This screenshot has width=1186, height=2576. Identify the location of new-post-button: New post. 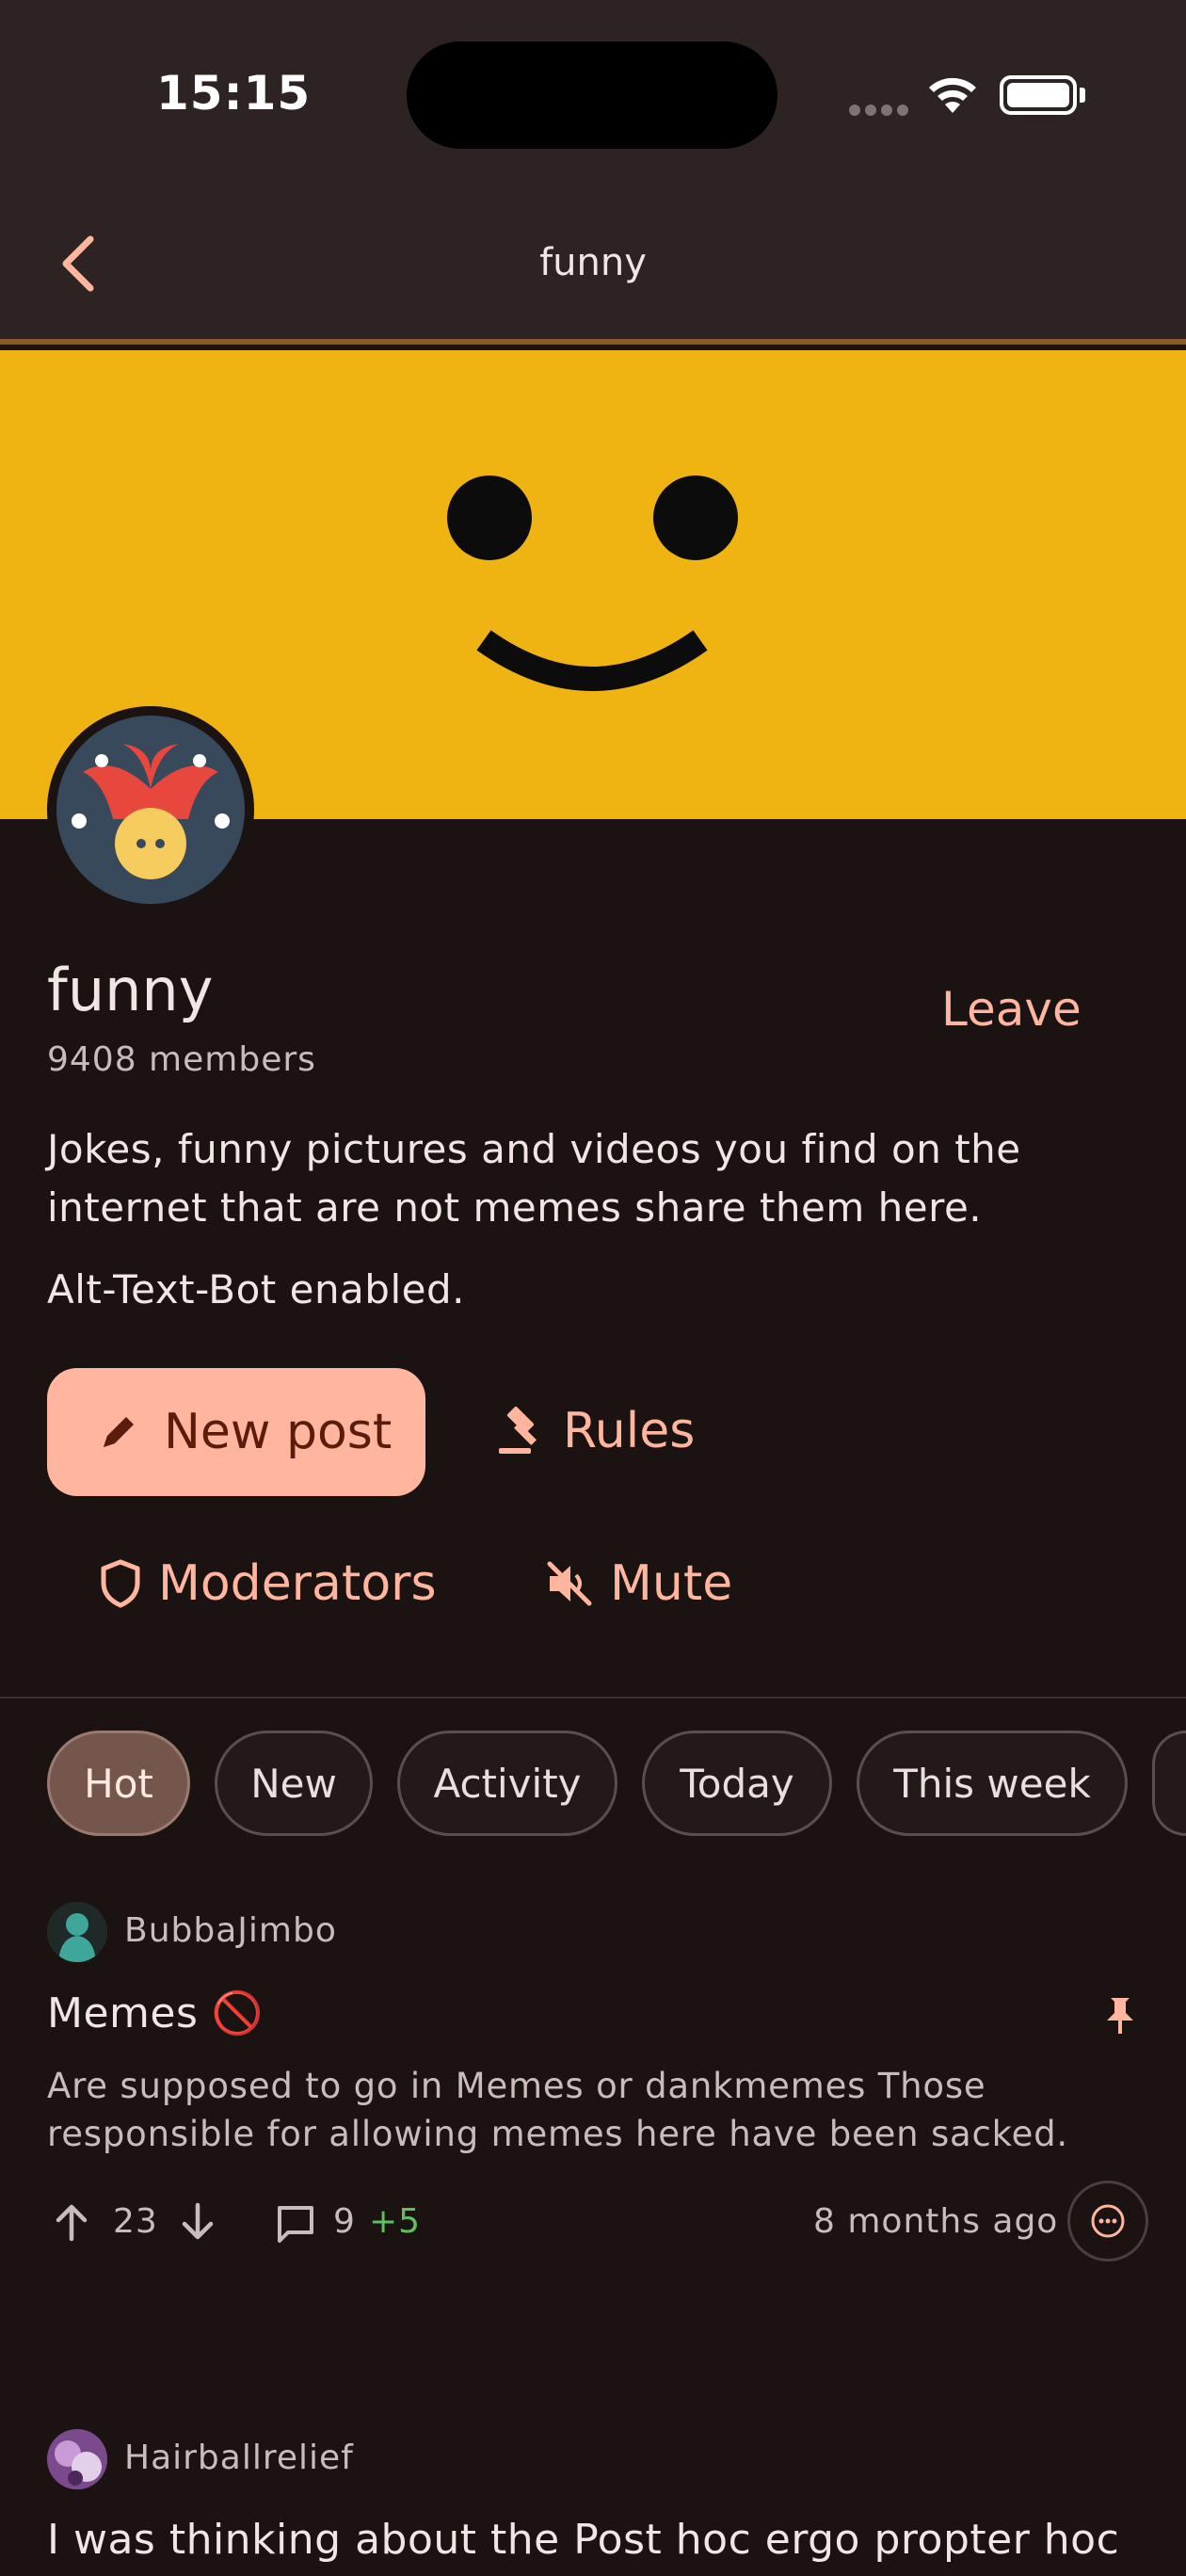
(236, 1432).